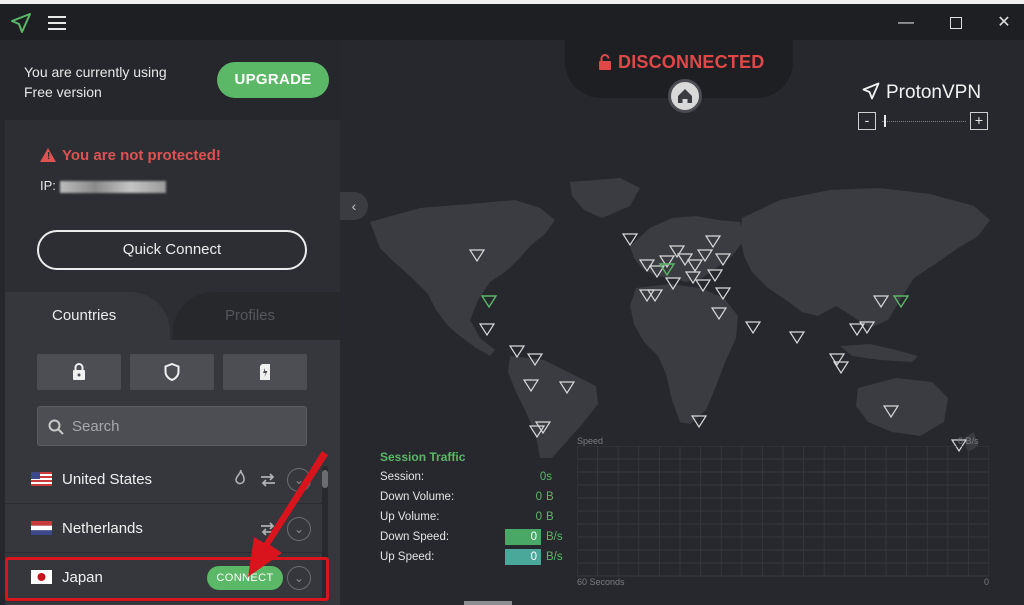 The height and width of the screenshot is (605, 1024). Describe the element at coordinates (475, 521) in the screenshot. I see `traffic-row-up-volume: Up Volume: 0 B` at that location.